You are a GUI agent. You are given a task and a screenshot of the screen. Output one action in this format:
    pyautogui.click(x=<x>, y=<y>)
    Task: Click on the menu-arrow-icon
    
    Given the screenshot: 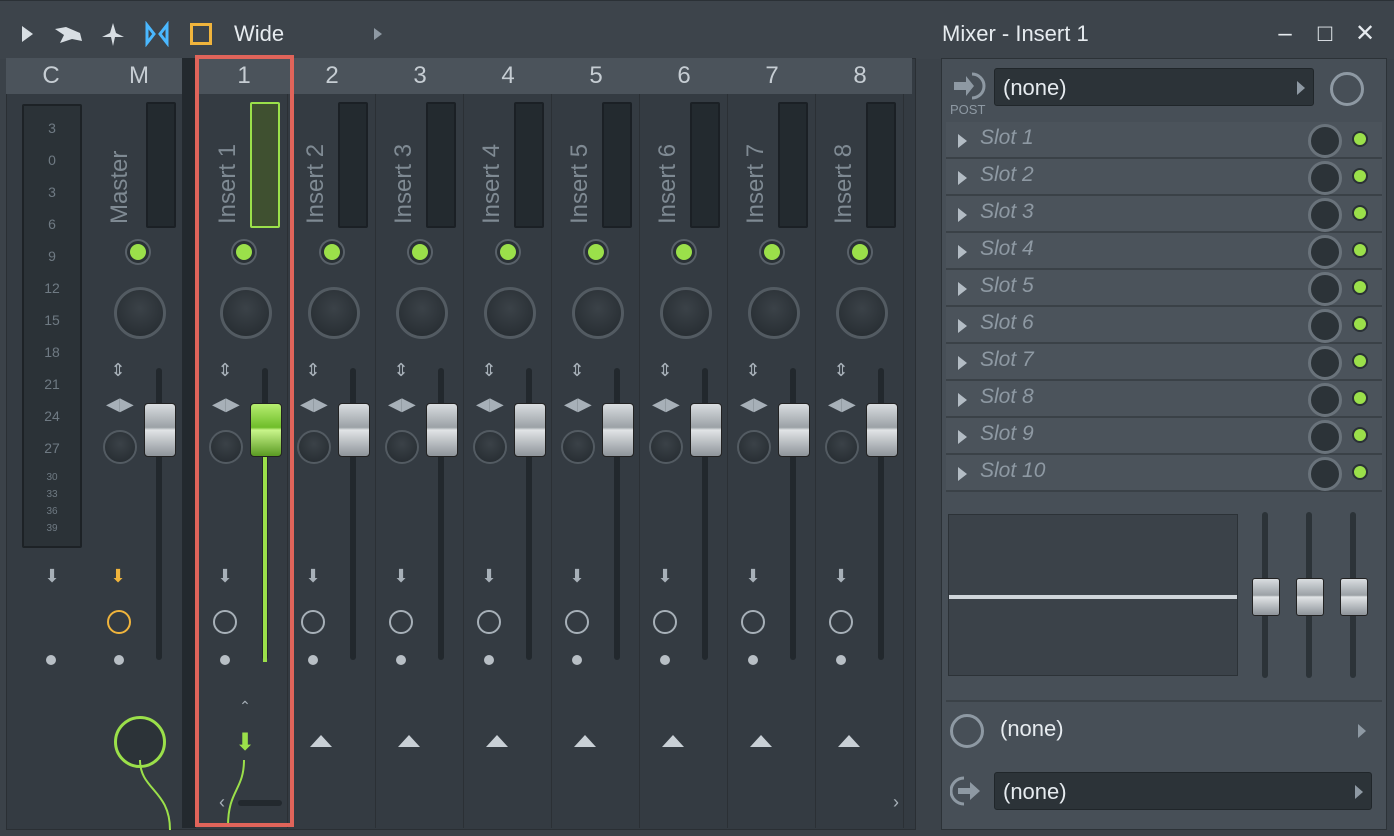 What is the action you would take?
    pyautogui.click(x=27, y=34)
    